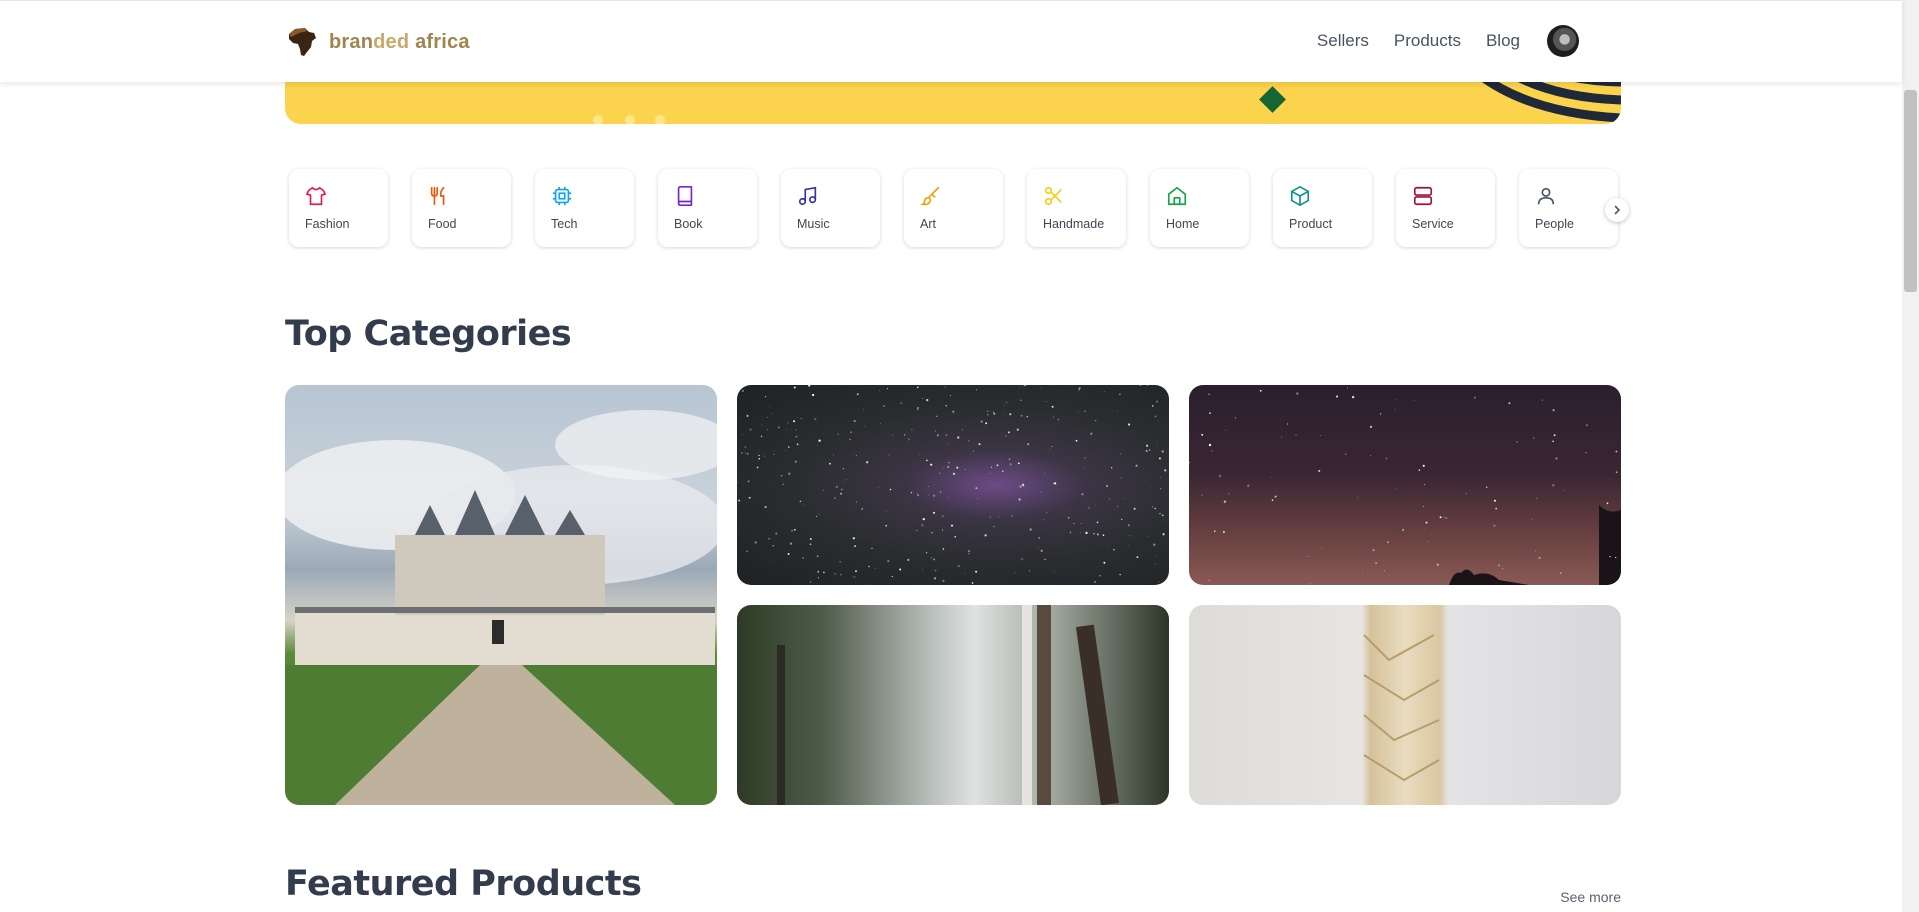 Image resolution: width=1919 pixels, height=912 pixels. I want to click on category-chip-product: Product, so click(1322, 208).